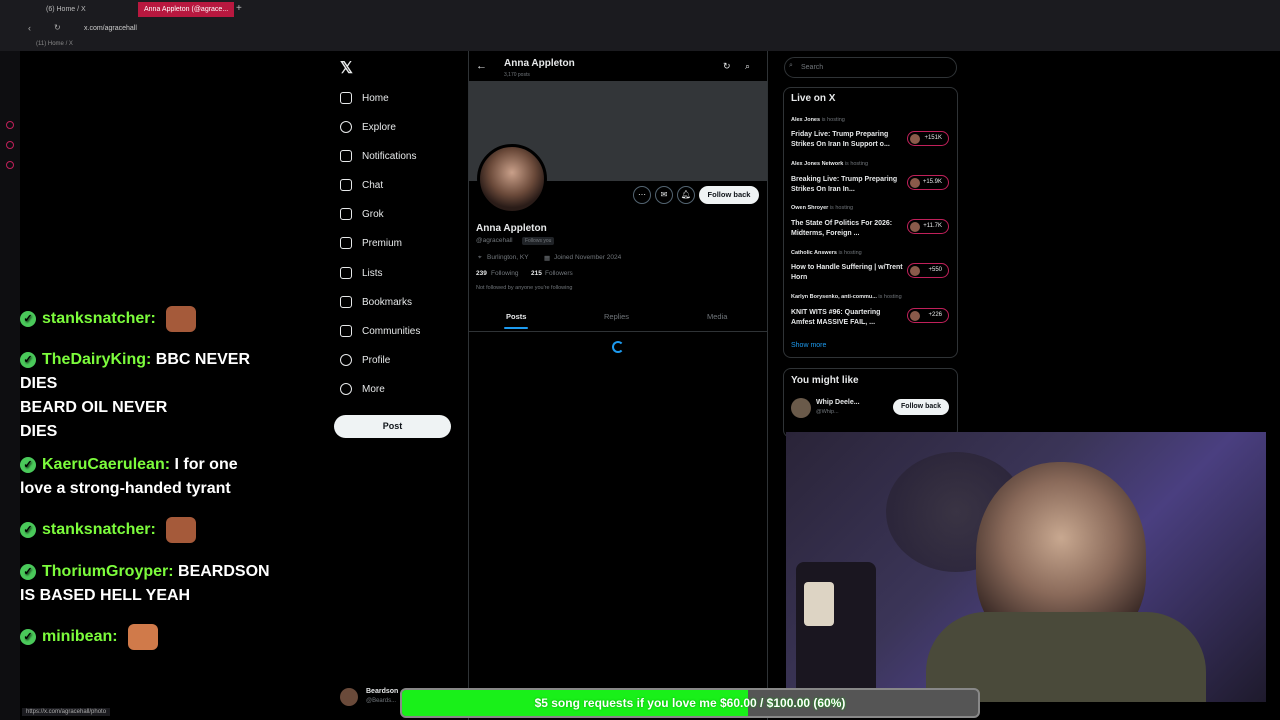 Image resolution: width=1280 pixels, height=720 pixels. Describe the element at coordinates (346, 273) in the screenshot. I see `list-icon` at that location.